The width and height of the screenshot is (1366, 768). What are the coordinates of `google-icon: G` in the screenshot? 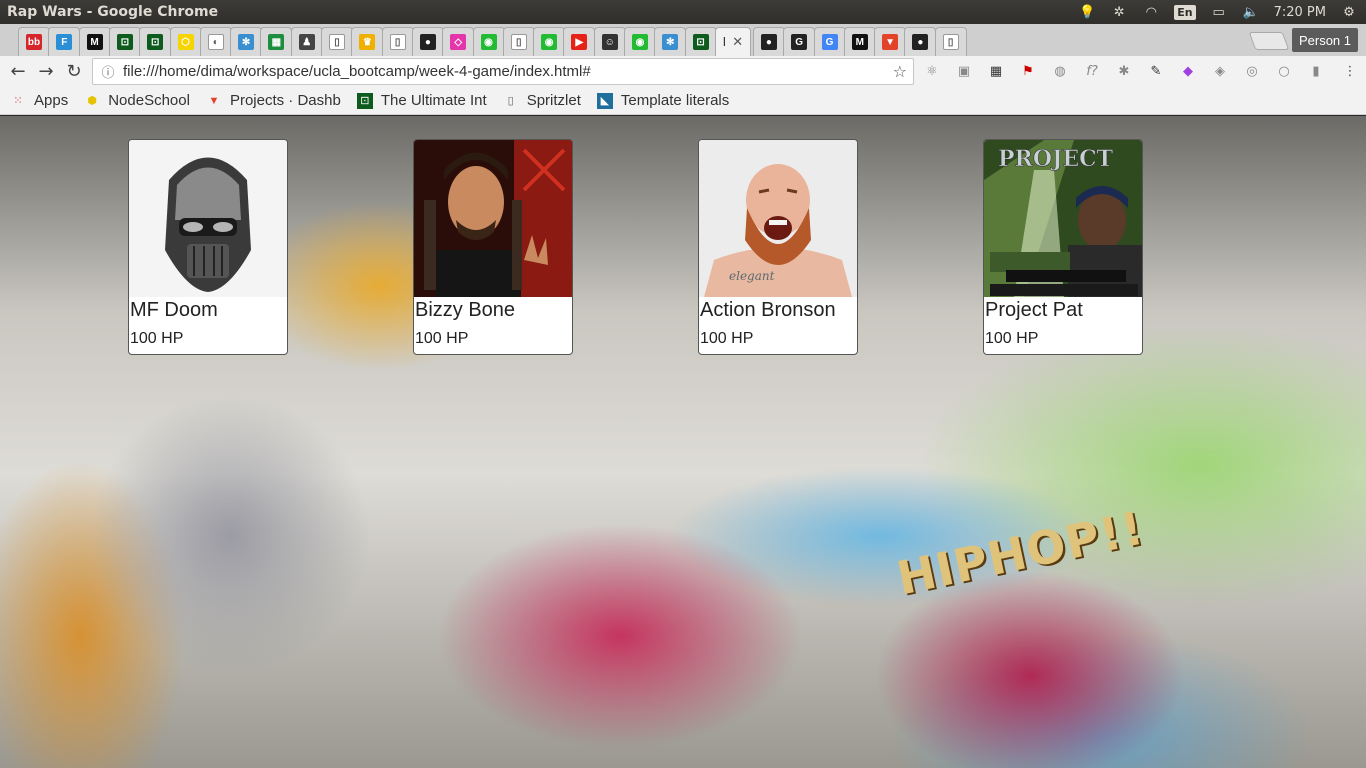 It's located at (829, 42).